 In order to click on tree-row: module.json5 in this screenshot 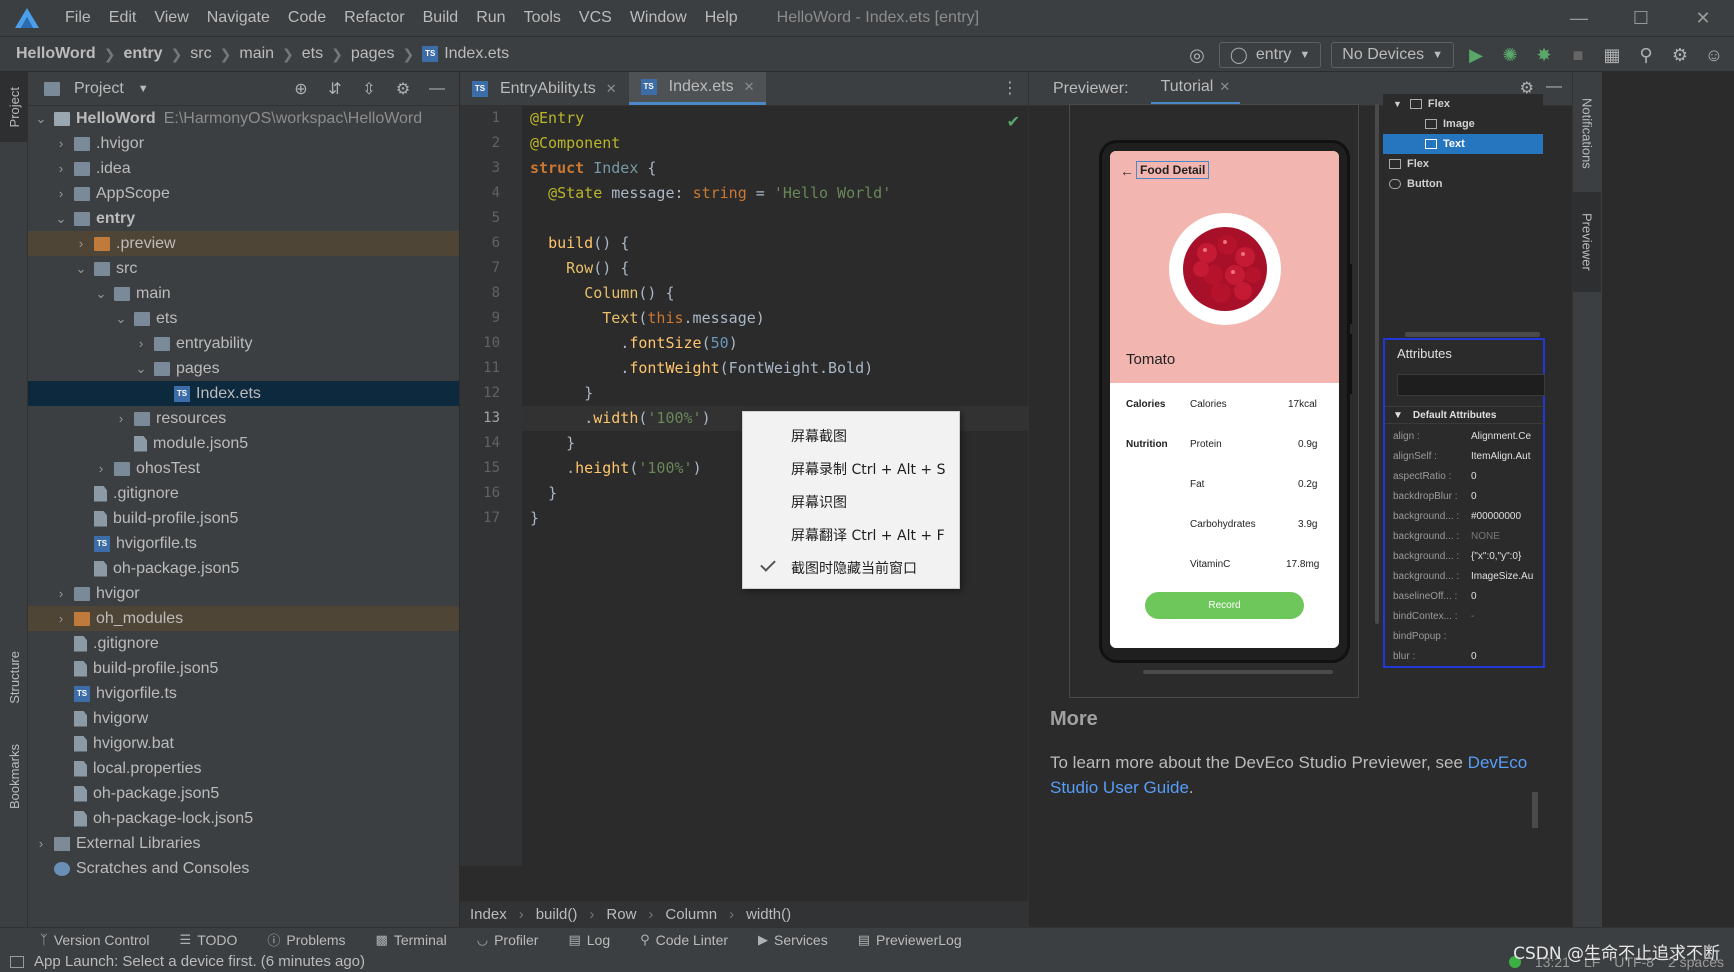, I will do `click(243, 443)`.